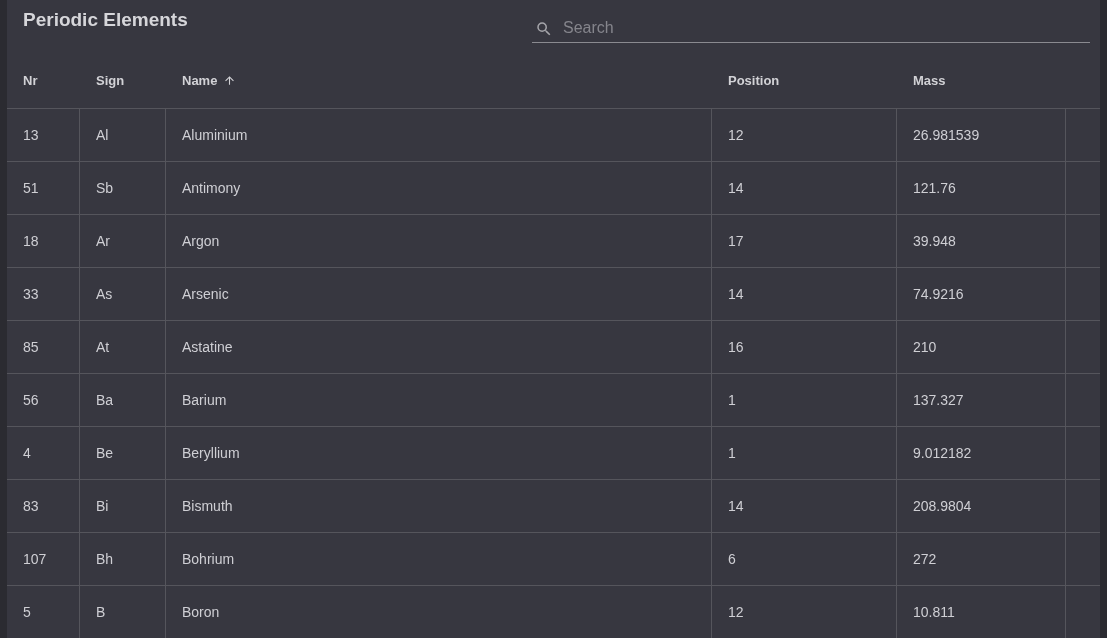 The width and height of the screenshot is (1107, 638). Describe the element at coordinates (544, 29) in the screenshot. I see `search-icon` at that location.